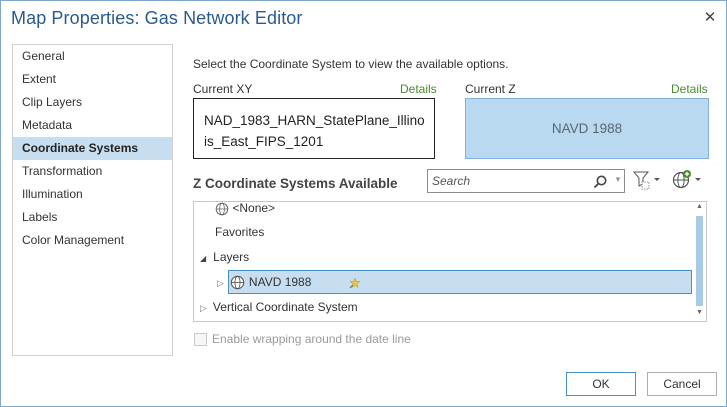  I want to click on favorite-star-add-icon, so click(355, 283).